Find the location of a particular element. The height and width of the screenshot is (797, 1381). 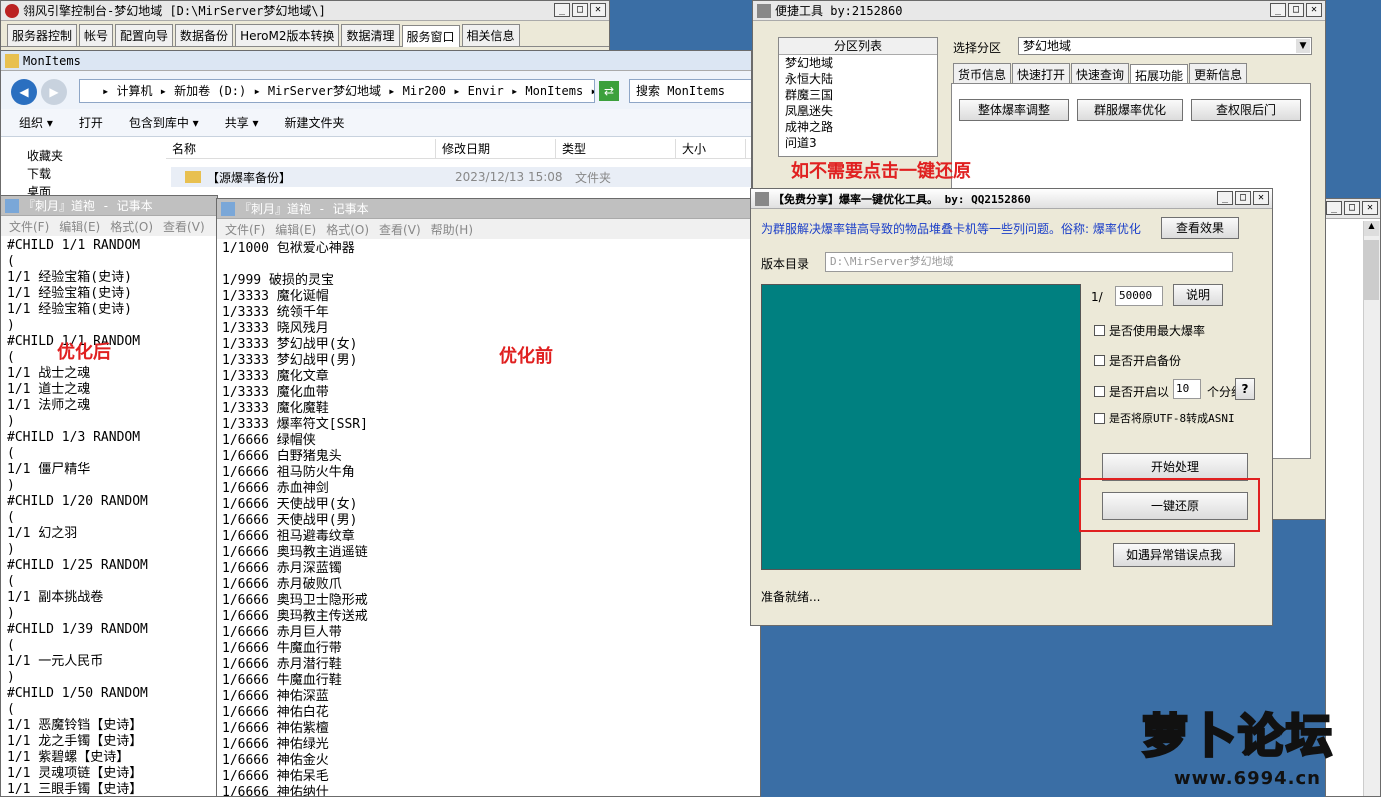

text-line: 1/1 幻之羽 is located at coordinates (42, 533).